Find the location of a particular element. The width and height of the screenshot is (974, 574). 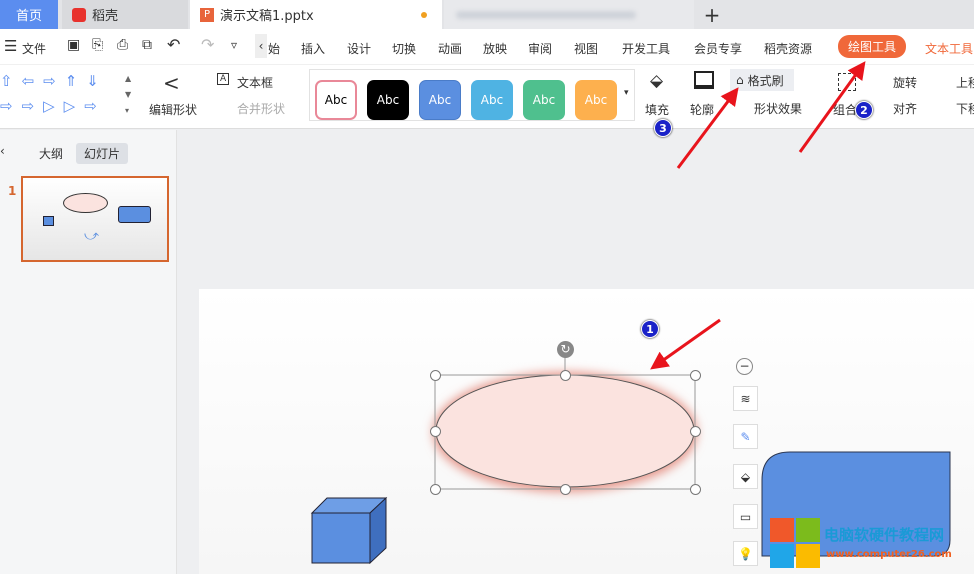

collapse-toolbar-icon: − is located at coordinates (744, 366).